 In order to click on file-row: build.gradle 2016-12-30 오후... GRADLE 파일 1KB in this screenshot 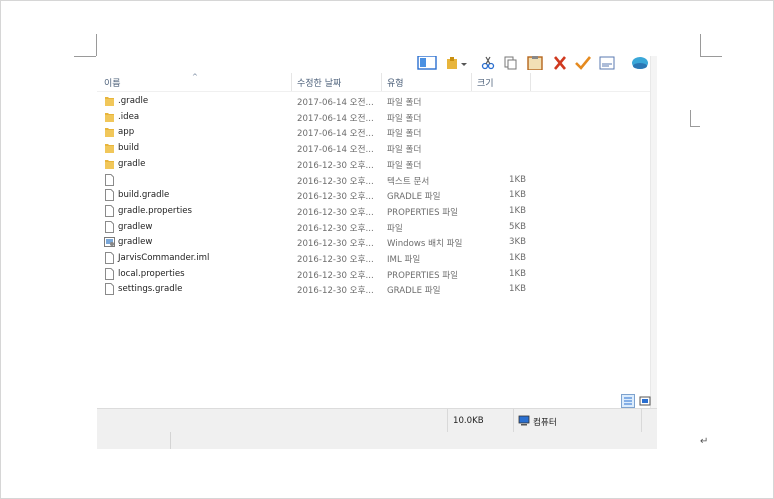, I will do `click(377, 195)`.